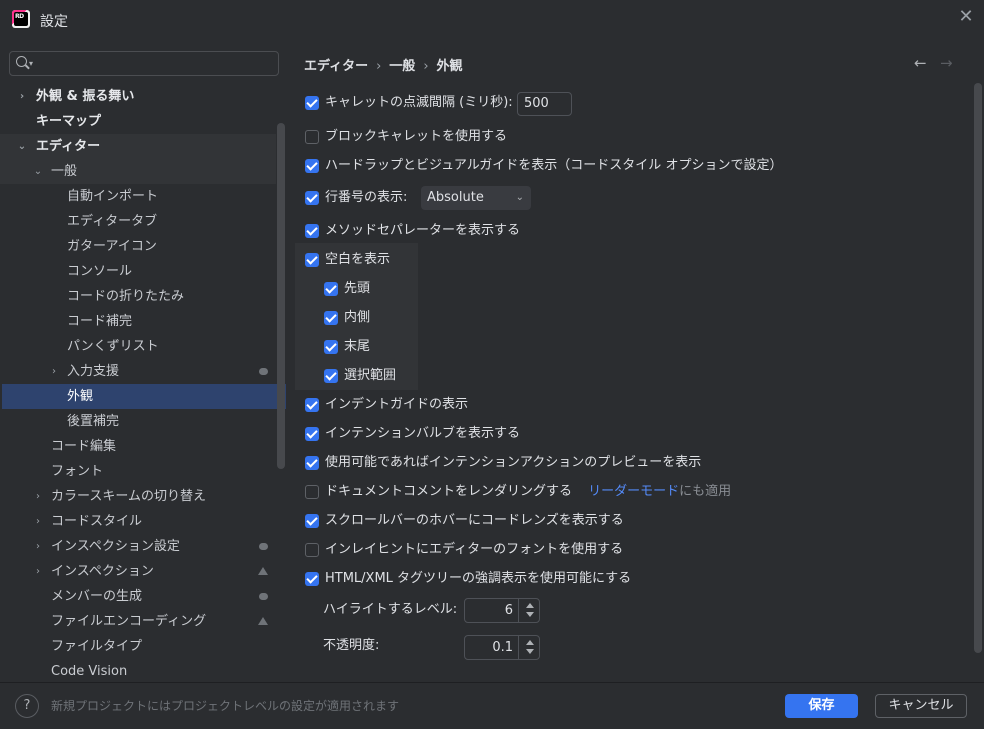 The width and height of the screenshot is (984, 729). I want to click on tree-item-file-types: ファイルタイプ, so click(138, 646).